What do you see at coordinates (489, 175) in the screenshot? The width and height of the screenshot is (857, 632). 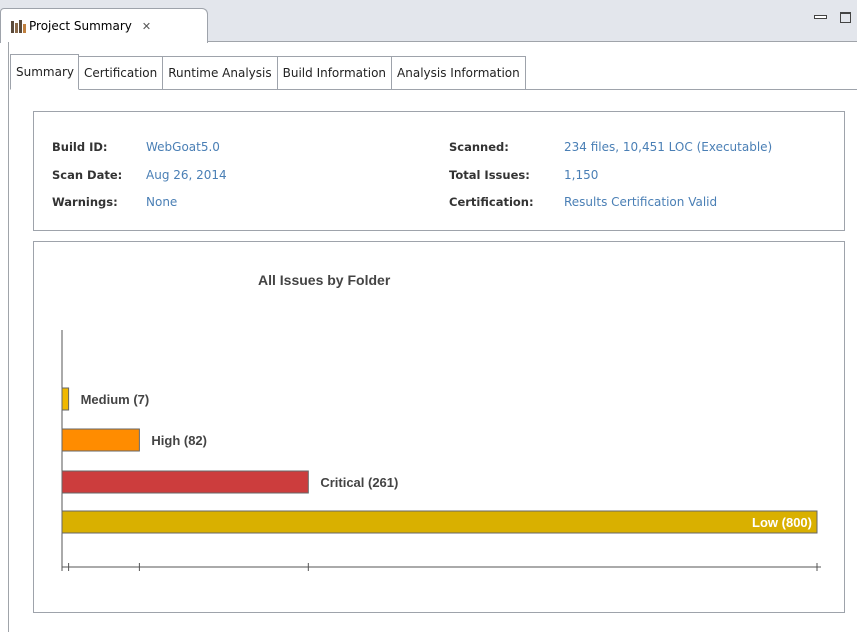 I see `total-issues-label: Total Issues:` at bounding box center [489, 175].